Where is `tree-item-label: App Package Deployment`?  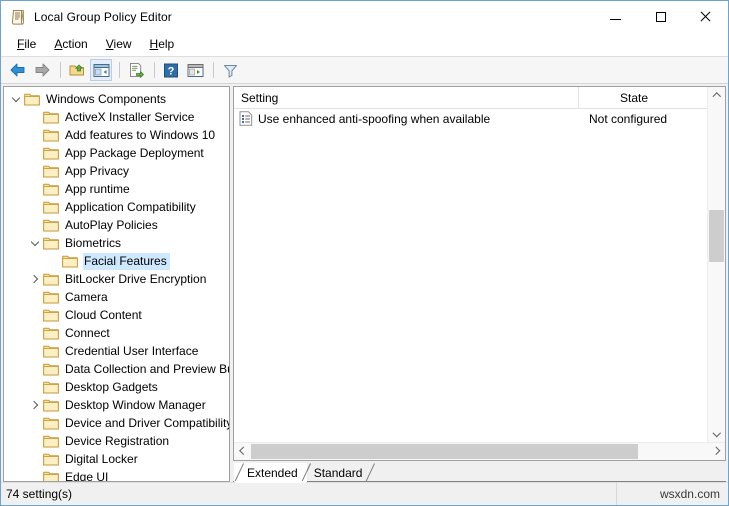 tree-item-label: App Package Deployment is located at coordinates (134, 152).